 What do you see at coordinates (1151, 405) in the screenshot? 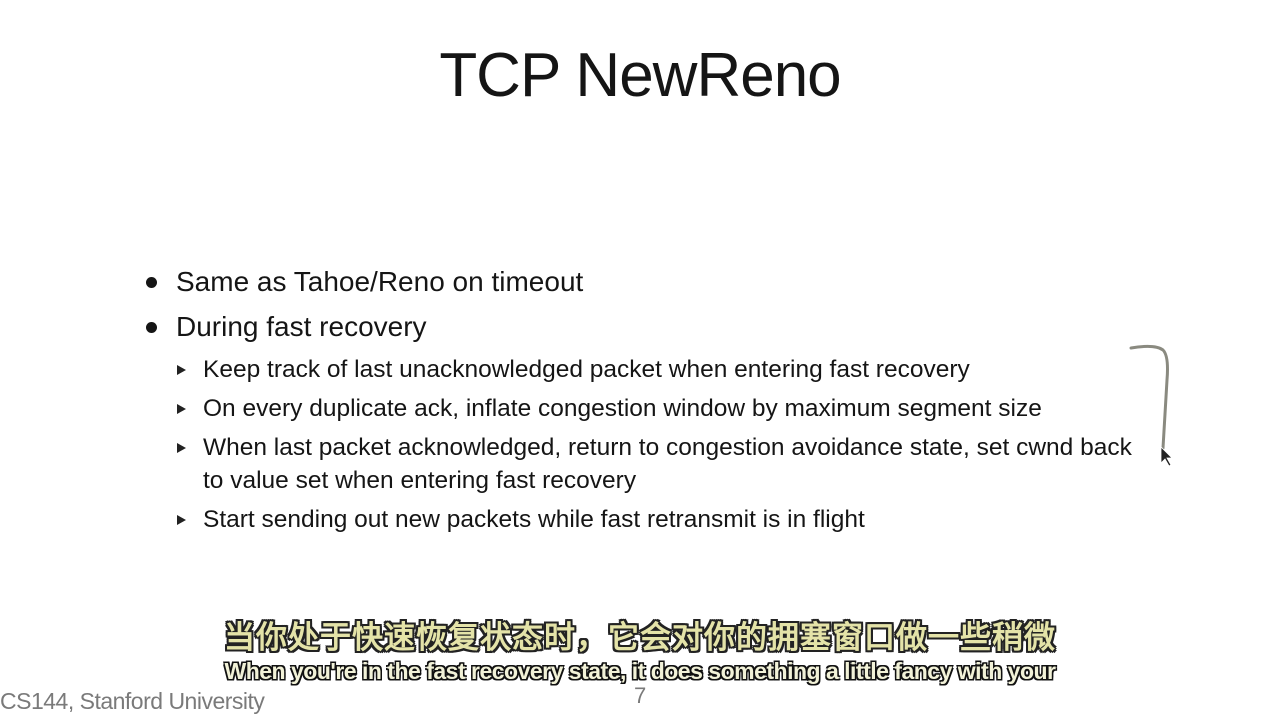
I see `pen-annotation-bracket` at bounding box center [1151, 405].